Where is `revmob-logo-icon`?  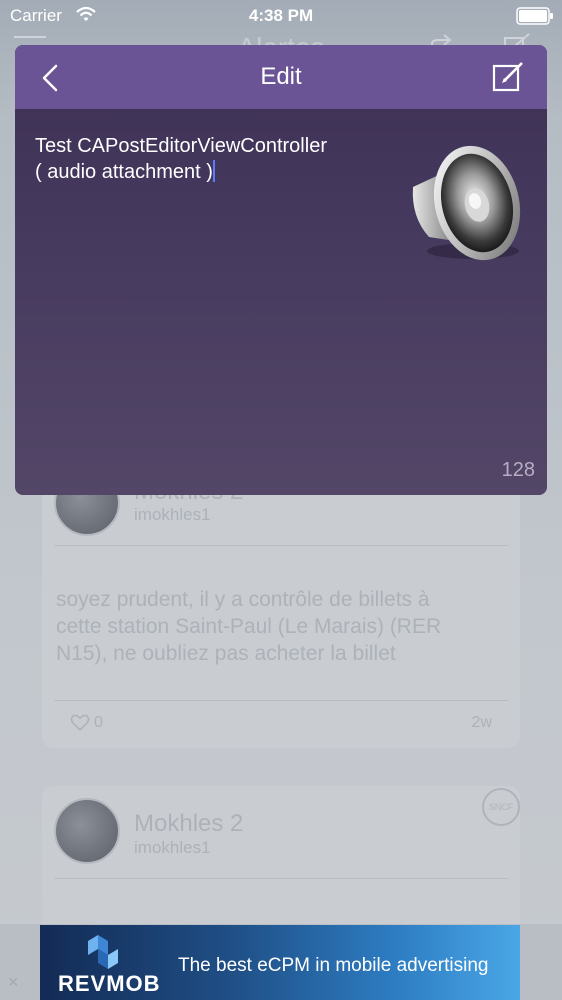
revmob-logo-icon is located at coordinates (103, 952).